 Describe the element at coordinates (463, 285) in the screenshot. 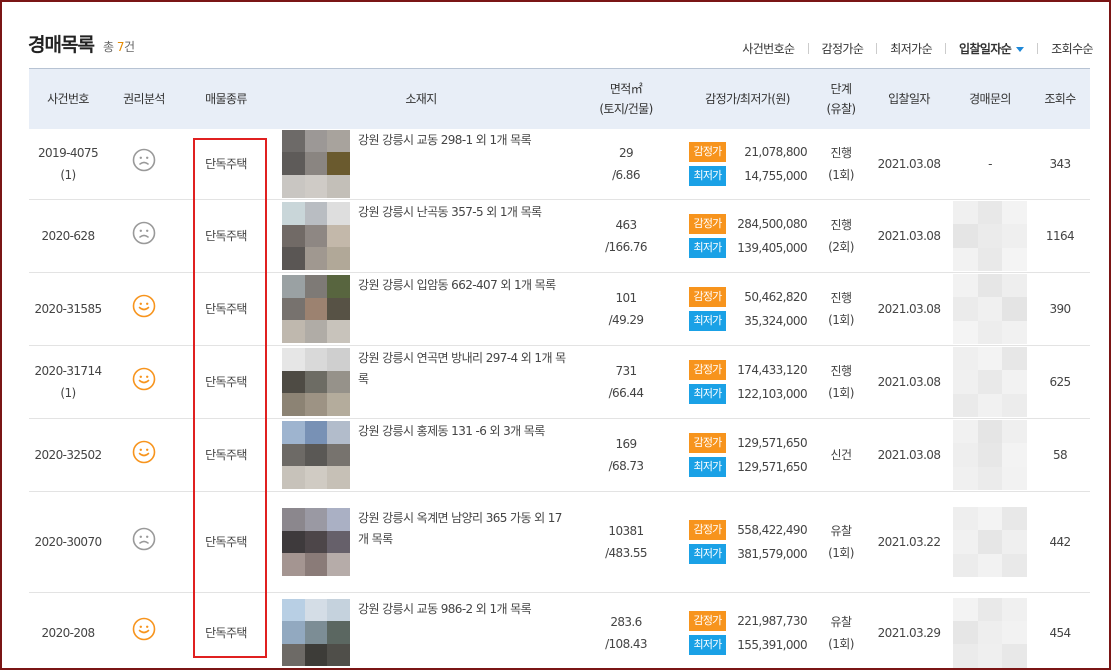

I see `address-link: 강원 강릉시 입암동 662-407 외 1개 목록` at that location.